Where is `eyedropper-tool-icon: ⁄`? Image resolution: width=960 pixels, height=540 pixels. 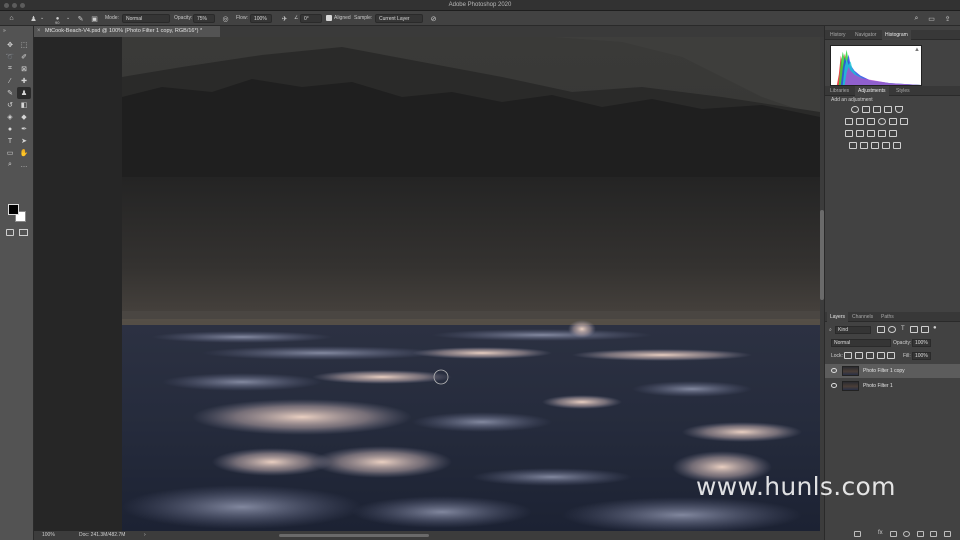
eyedropper-tool-icon: ⁄ is located at coordinates (10, 81).